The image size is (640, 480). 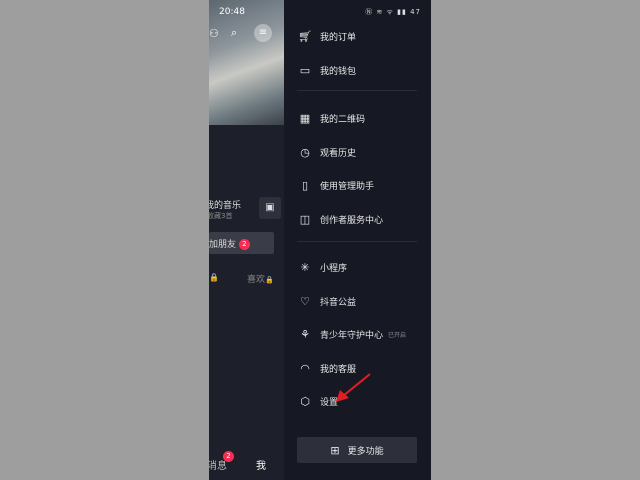 I want to click on add-friend-button: 加朋友 2, so click(x=241, y=243).